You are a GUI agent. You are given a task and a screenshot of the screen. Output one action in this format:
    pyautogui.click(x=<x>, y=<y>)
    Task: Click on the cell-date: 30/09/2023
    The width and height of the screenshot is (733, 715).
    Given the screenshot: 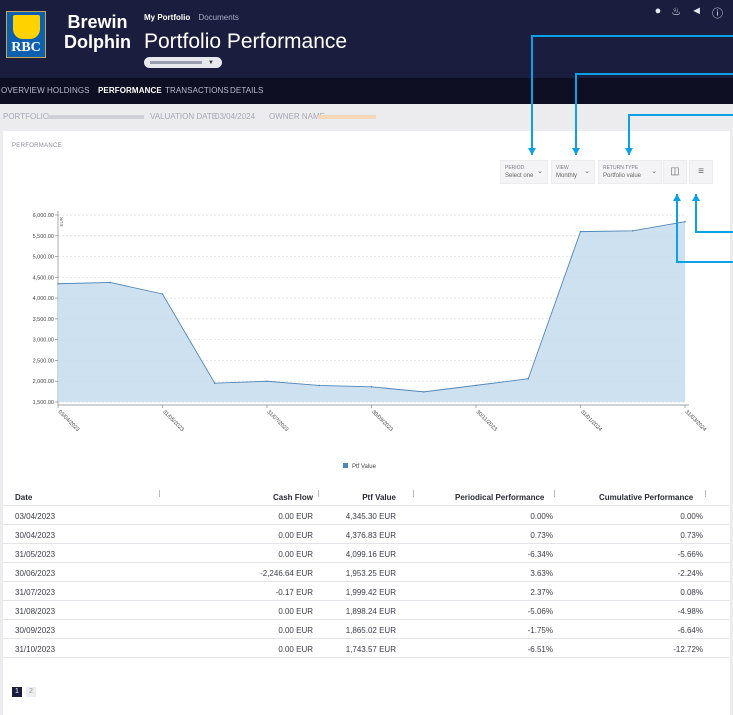 What is the action you would take?
    pyautogui.click(x=35, y=630)
    